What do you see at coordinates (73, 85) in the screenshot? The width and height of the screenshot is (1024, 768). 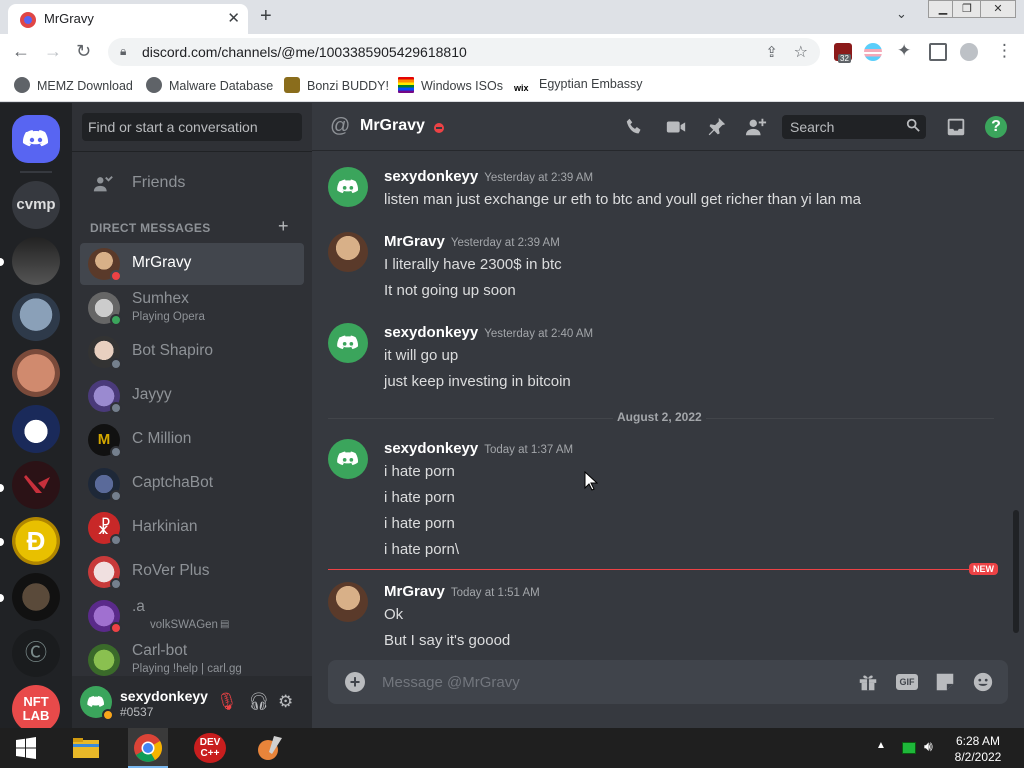 I see `bookmark-memz: MEMZ Download` at bounding box center [73, 85].